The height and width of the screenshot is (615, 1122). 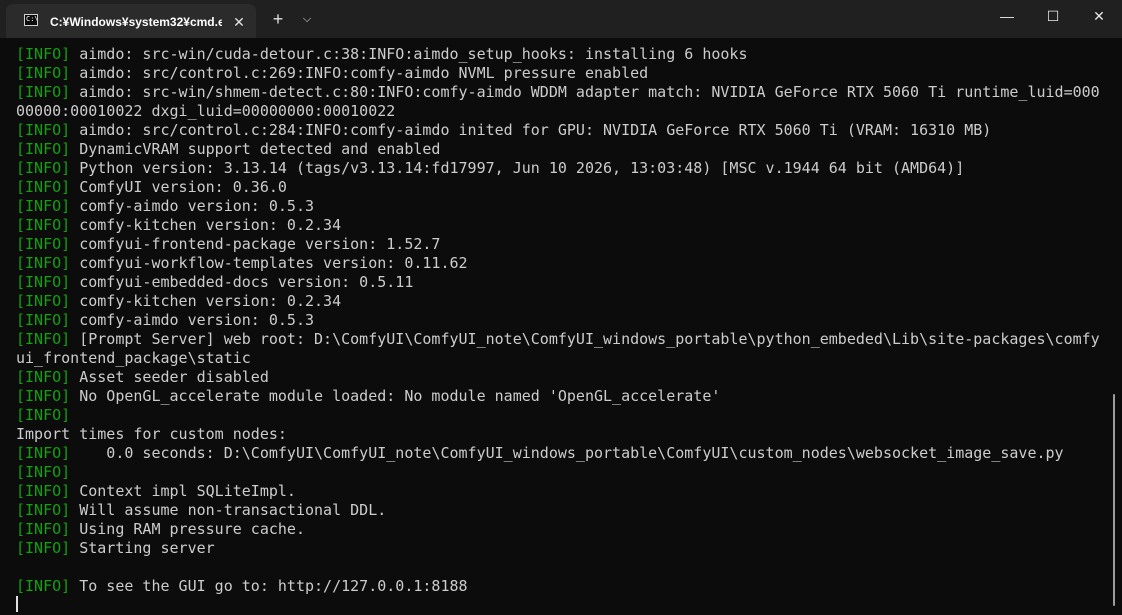 I want to click on line-text: Context impl SQLiteImpl., so click(x=183, y=491).